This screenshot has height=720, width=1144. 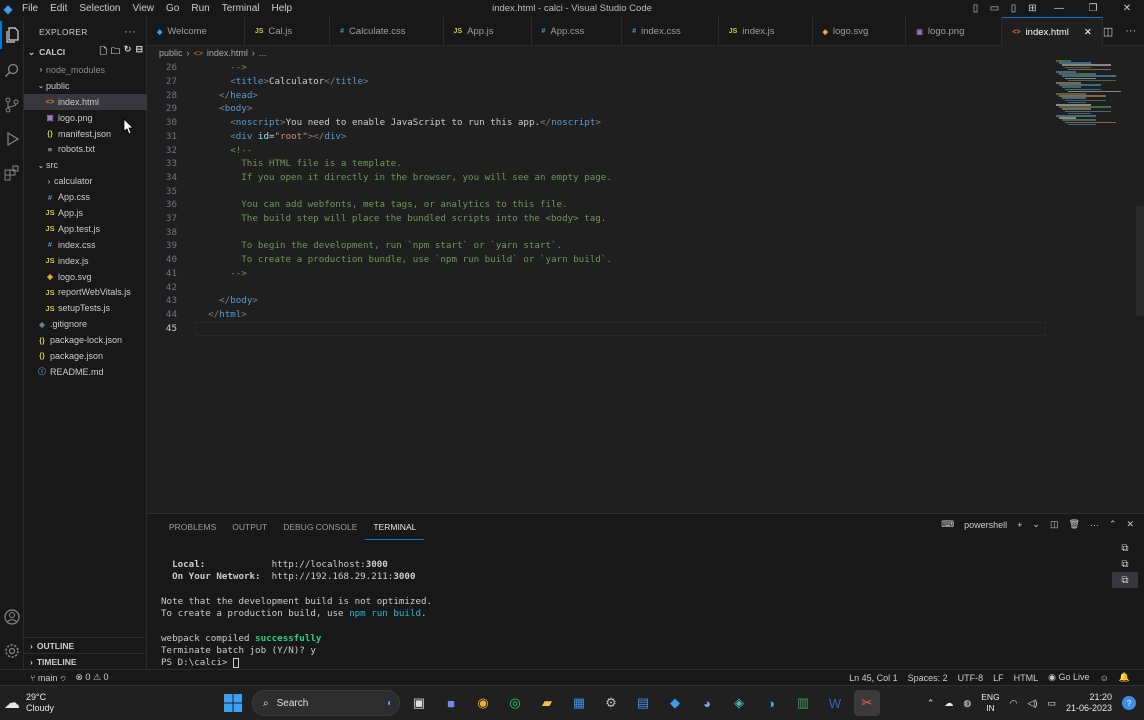 I want to click on git-branch: ⑂ main ⟲, so click(x=47, y=678).